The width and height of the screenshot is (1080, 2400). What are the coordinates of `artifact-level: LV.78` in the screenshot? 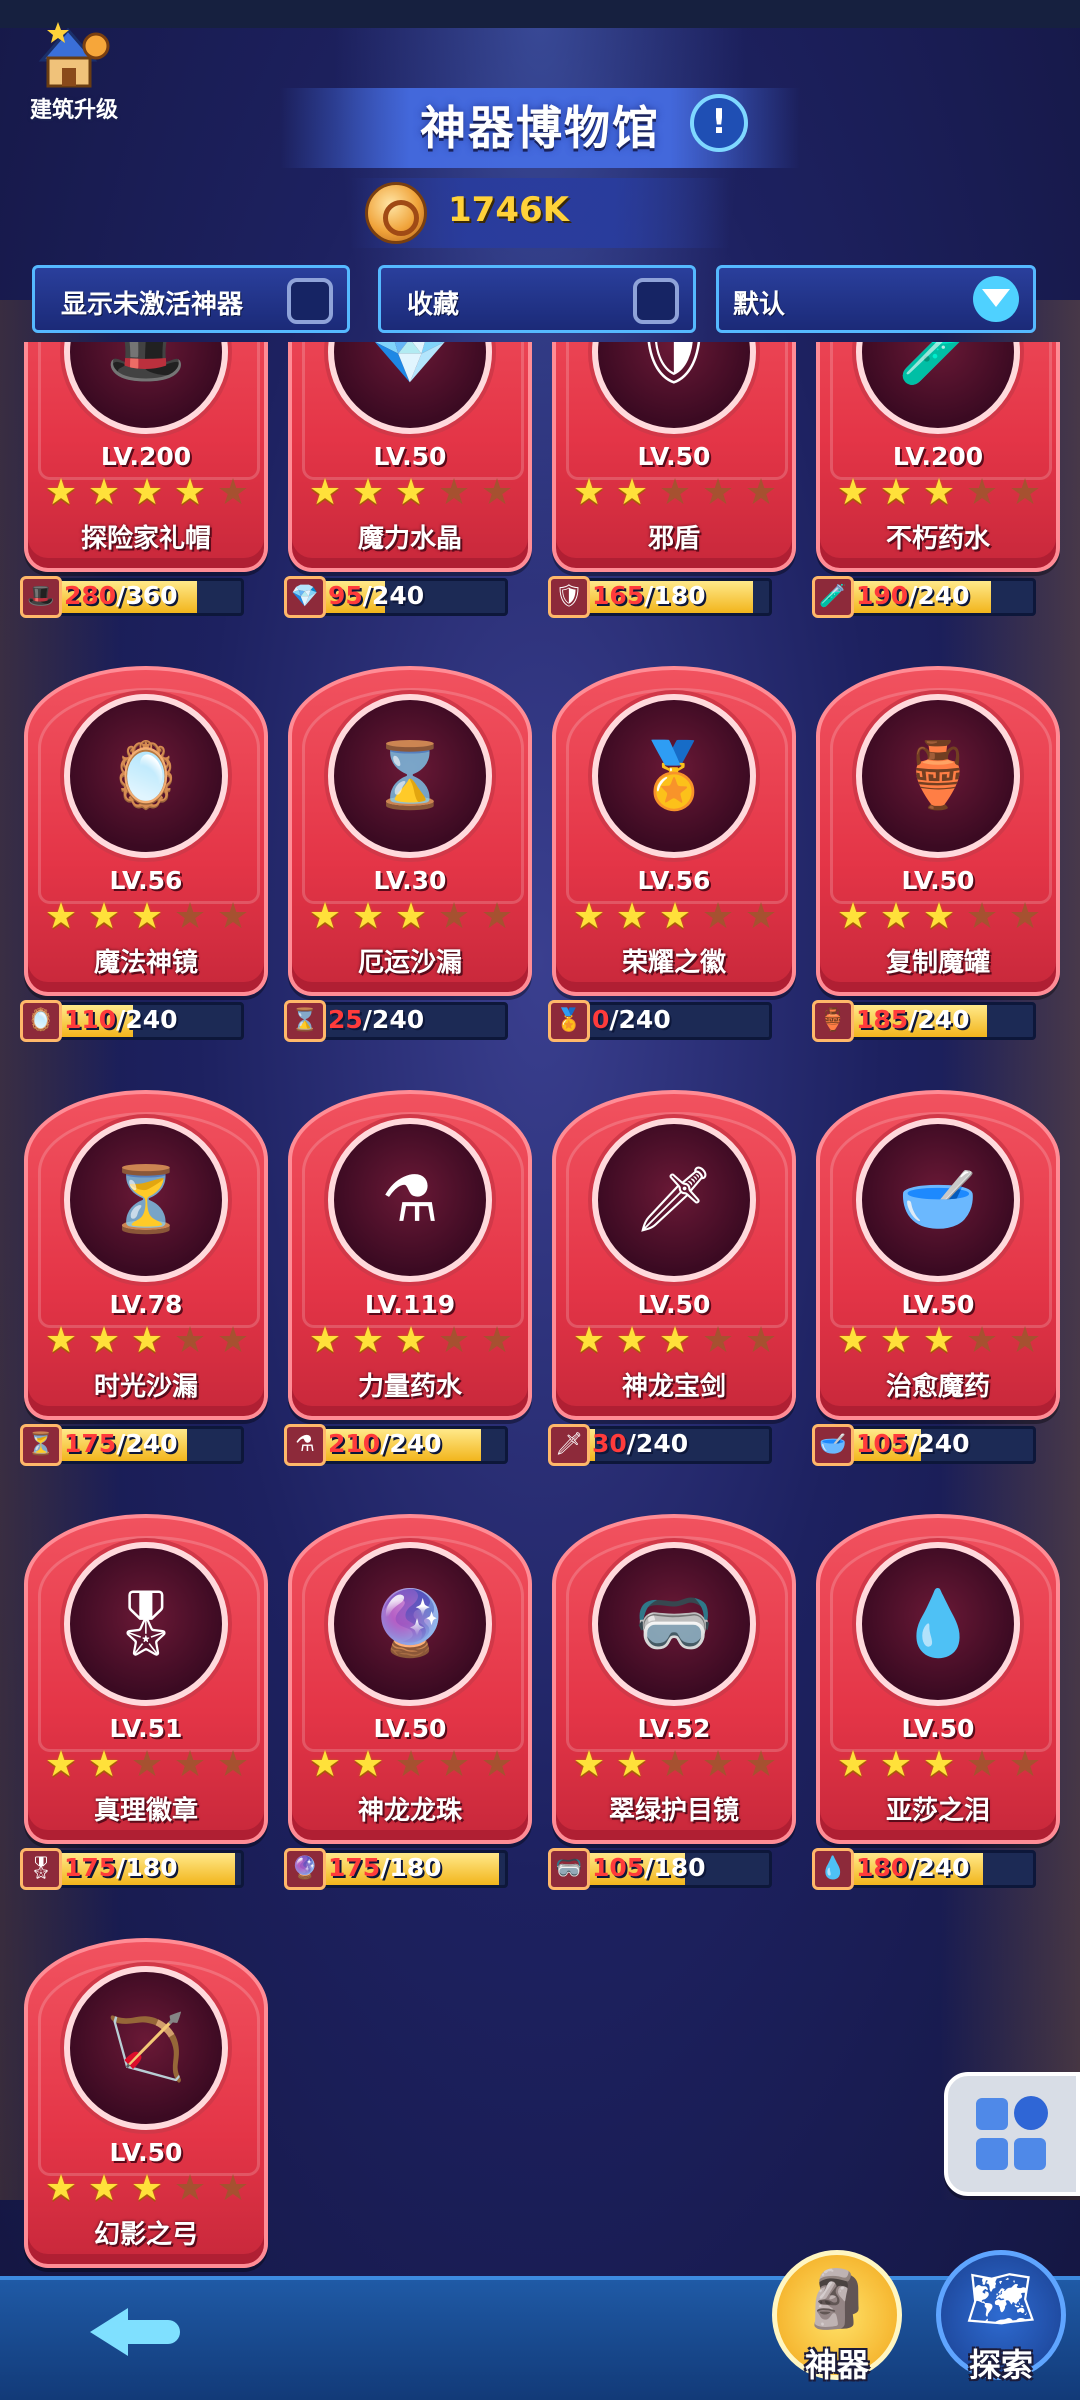 It's located at (146, 1304).